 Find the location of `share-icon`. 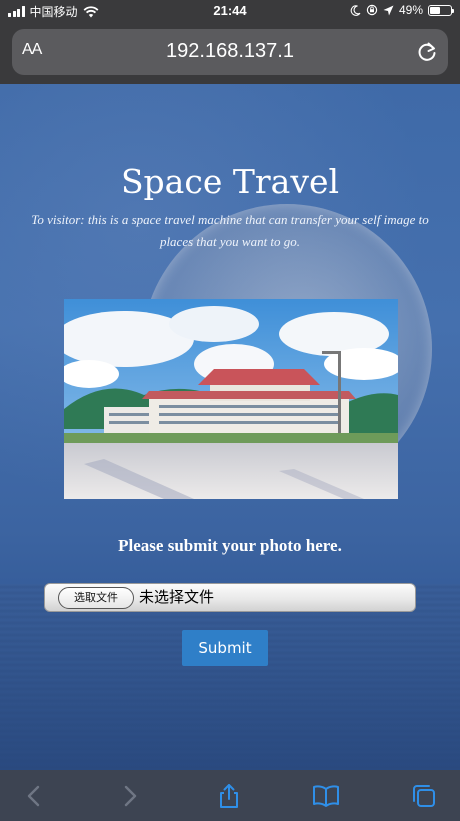

share-icon is located at coordinates (229, 796).